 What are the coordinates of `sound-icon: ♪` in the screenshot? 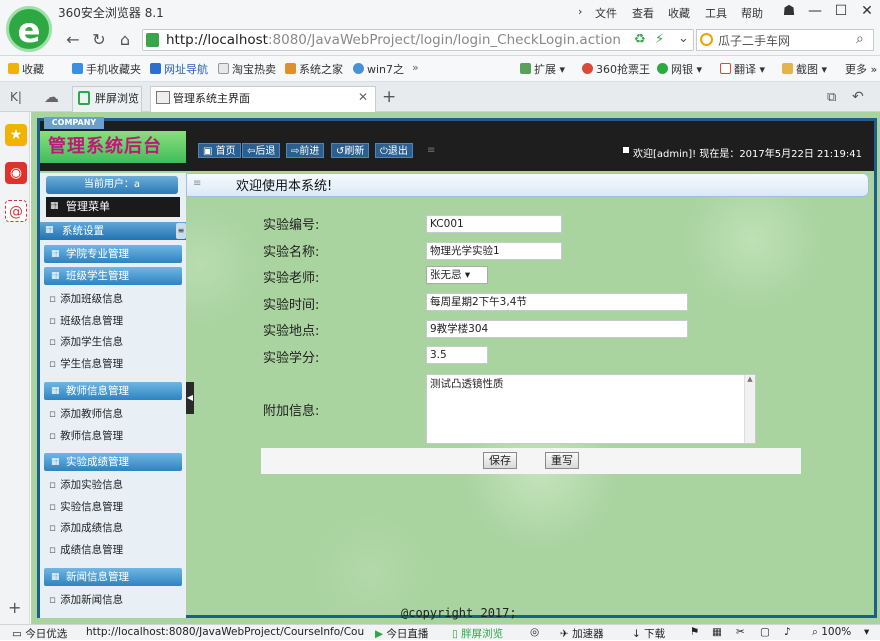 It's located at (787, 632).